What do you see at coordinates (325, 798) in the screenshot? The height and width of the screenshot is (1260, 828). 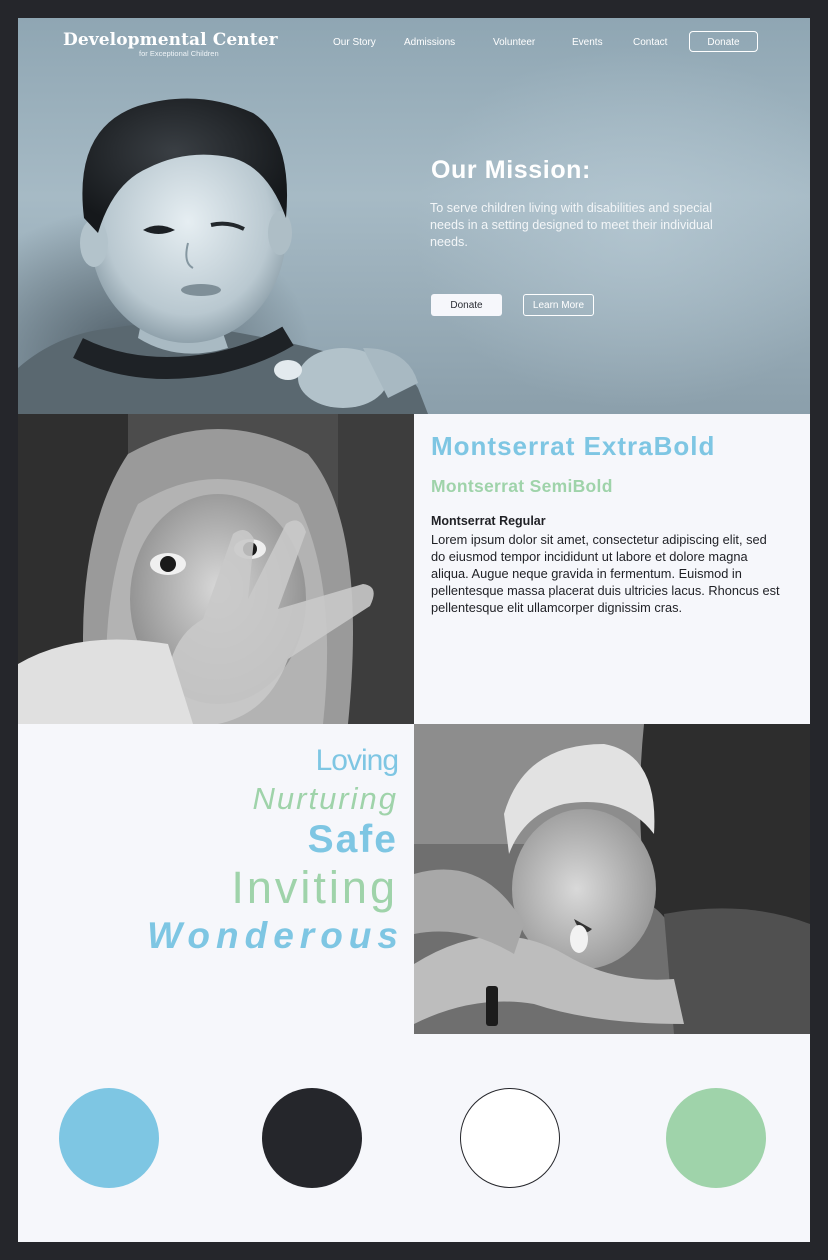 I see `word-nurturing: Nurturing` at bounding box center [325, 798].